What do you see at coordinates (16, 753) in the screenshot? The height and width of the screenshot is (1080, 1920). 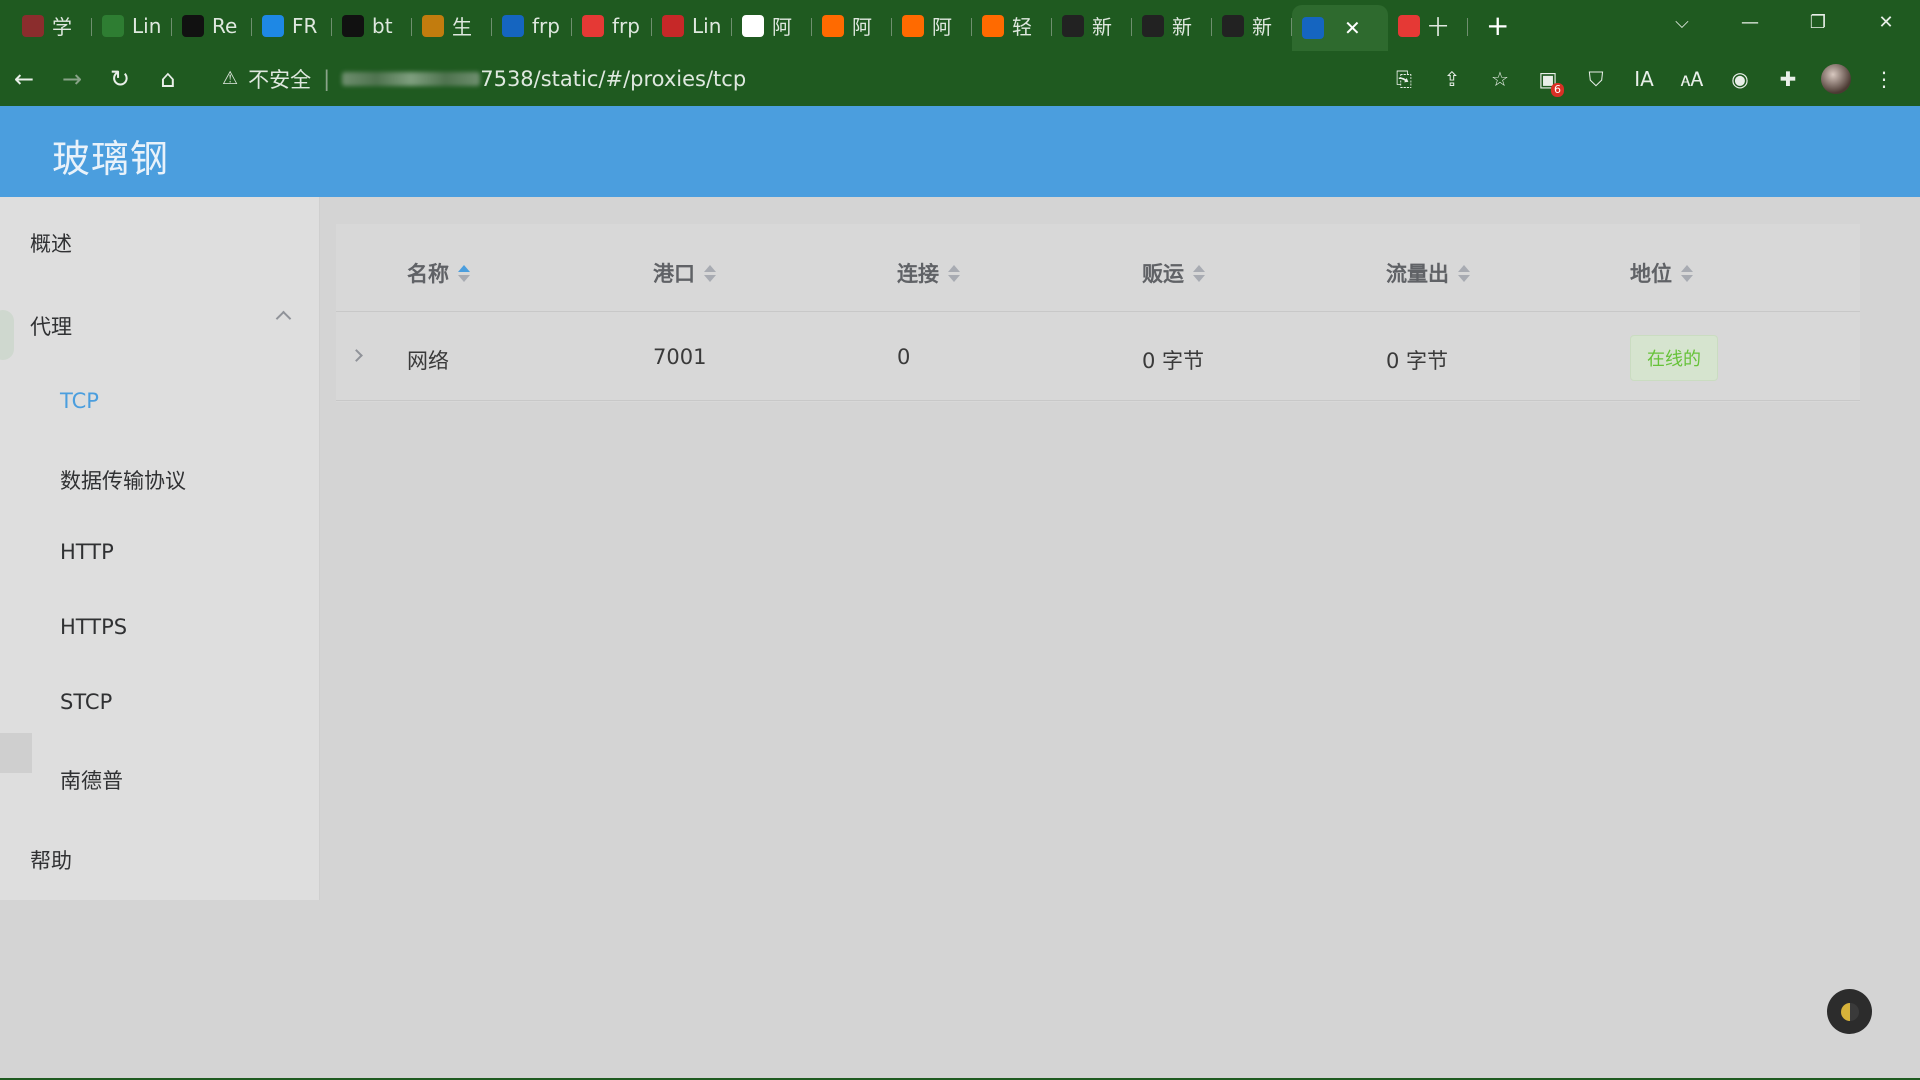 I see `side-edge-handle` at bounding box center [16, 753].